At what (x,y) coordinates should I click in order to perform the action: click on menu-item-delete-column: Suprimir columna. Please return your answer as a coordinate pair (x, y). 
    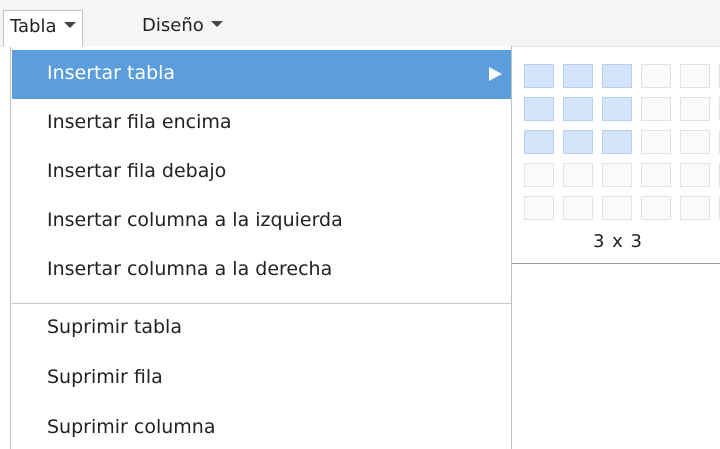
    Looking at the image, I should click on (261, 426).